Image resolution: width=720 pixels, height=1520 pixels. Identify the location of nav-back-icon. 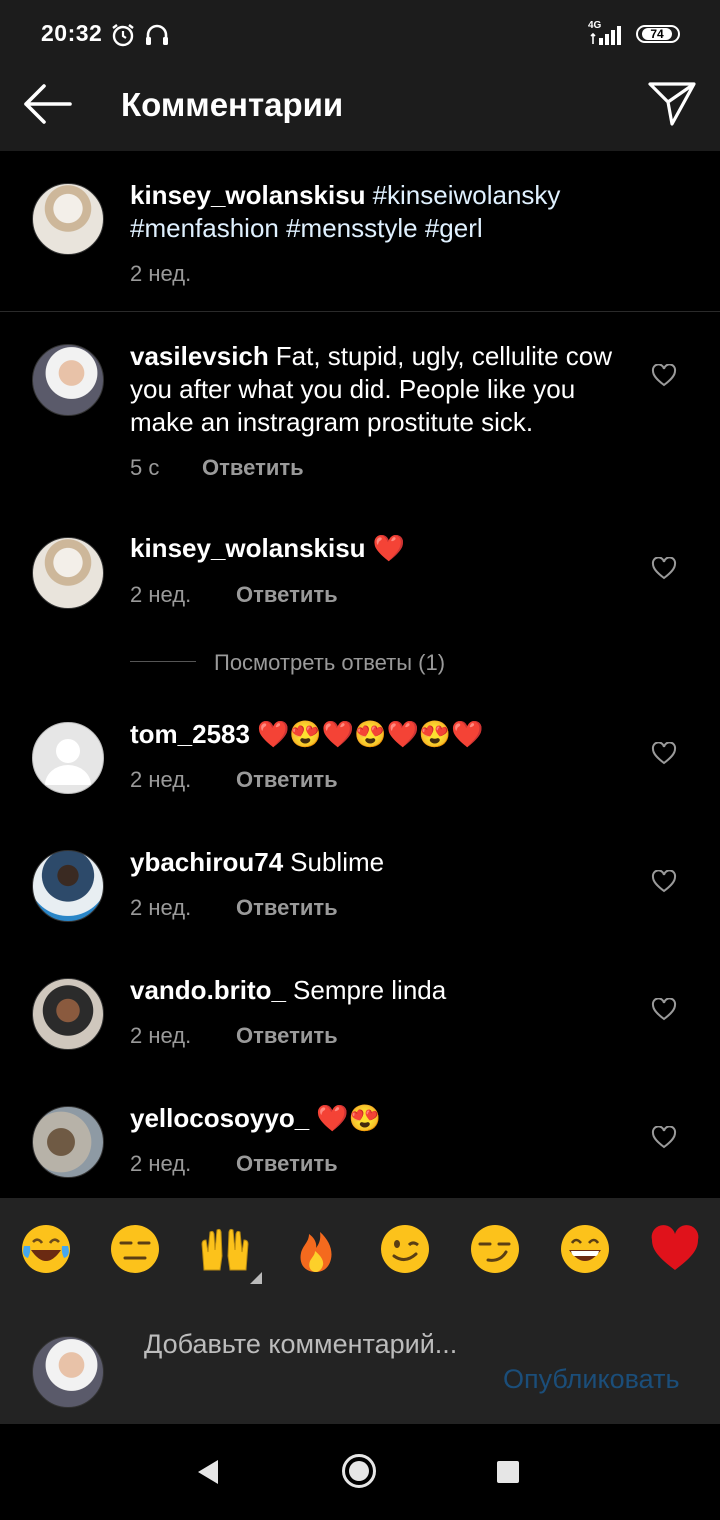
(208, 1472).